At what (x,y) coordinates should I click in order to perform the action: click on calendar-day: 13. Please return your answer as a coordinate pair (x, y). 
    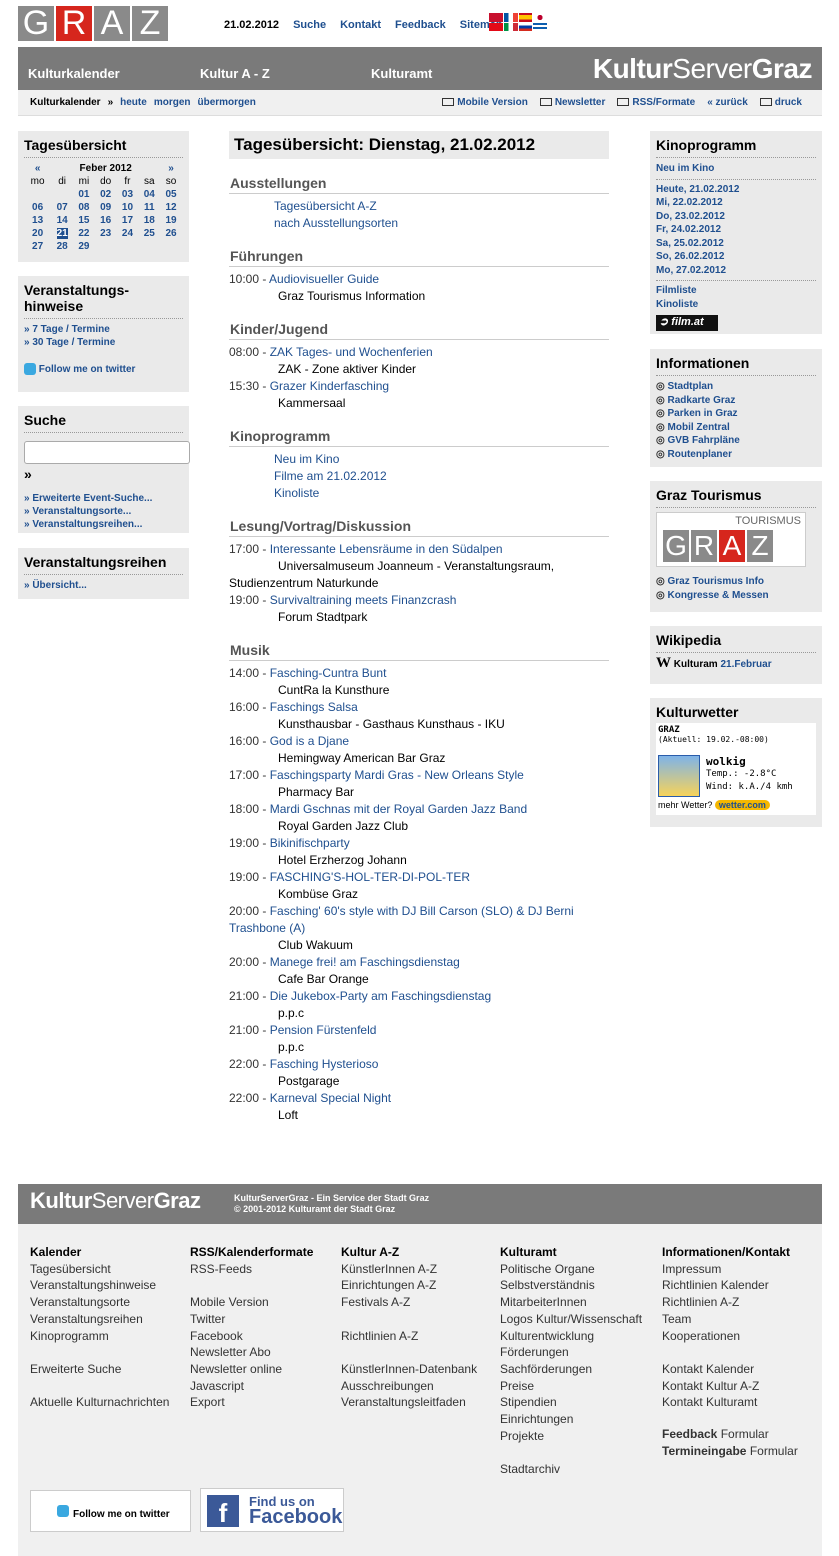
    Looking at the image, I should click on (37, 220).